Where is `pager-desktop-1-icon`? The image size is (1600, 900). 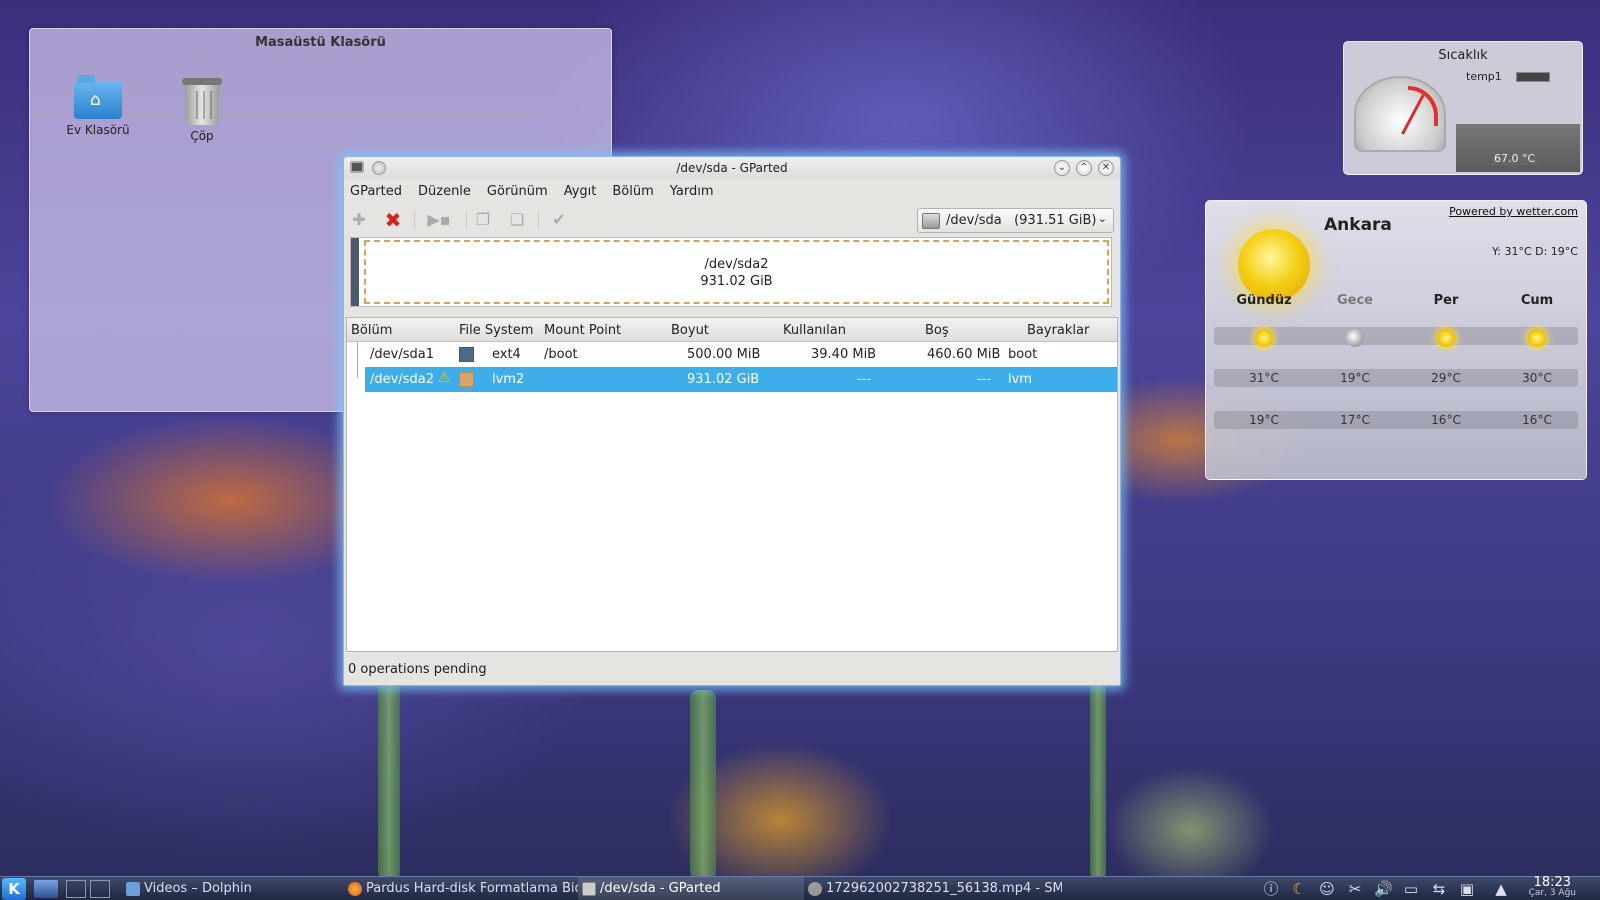
pager-desktop-1-icon is located at coordinates (76, 889).